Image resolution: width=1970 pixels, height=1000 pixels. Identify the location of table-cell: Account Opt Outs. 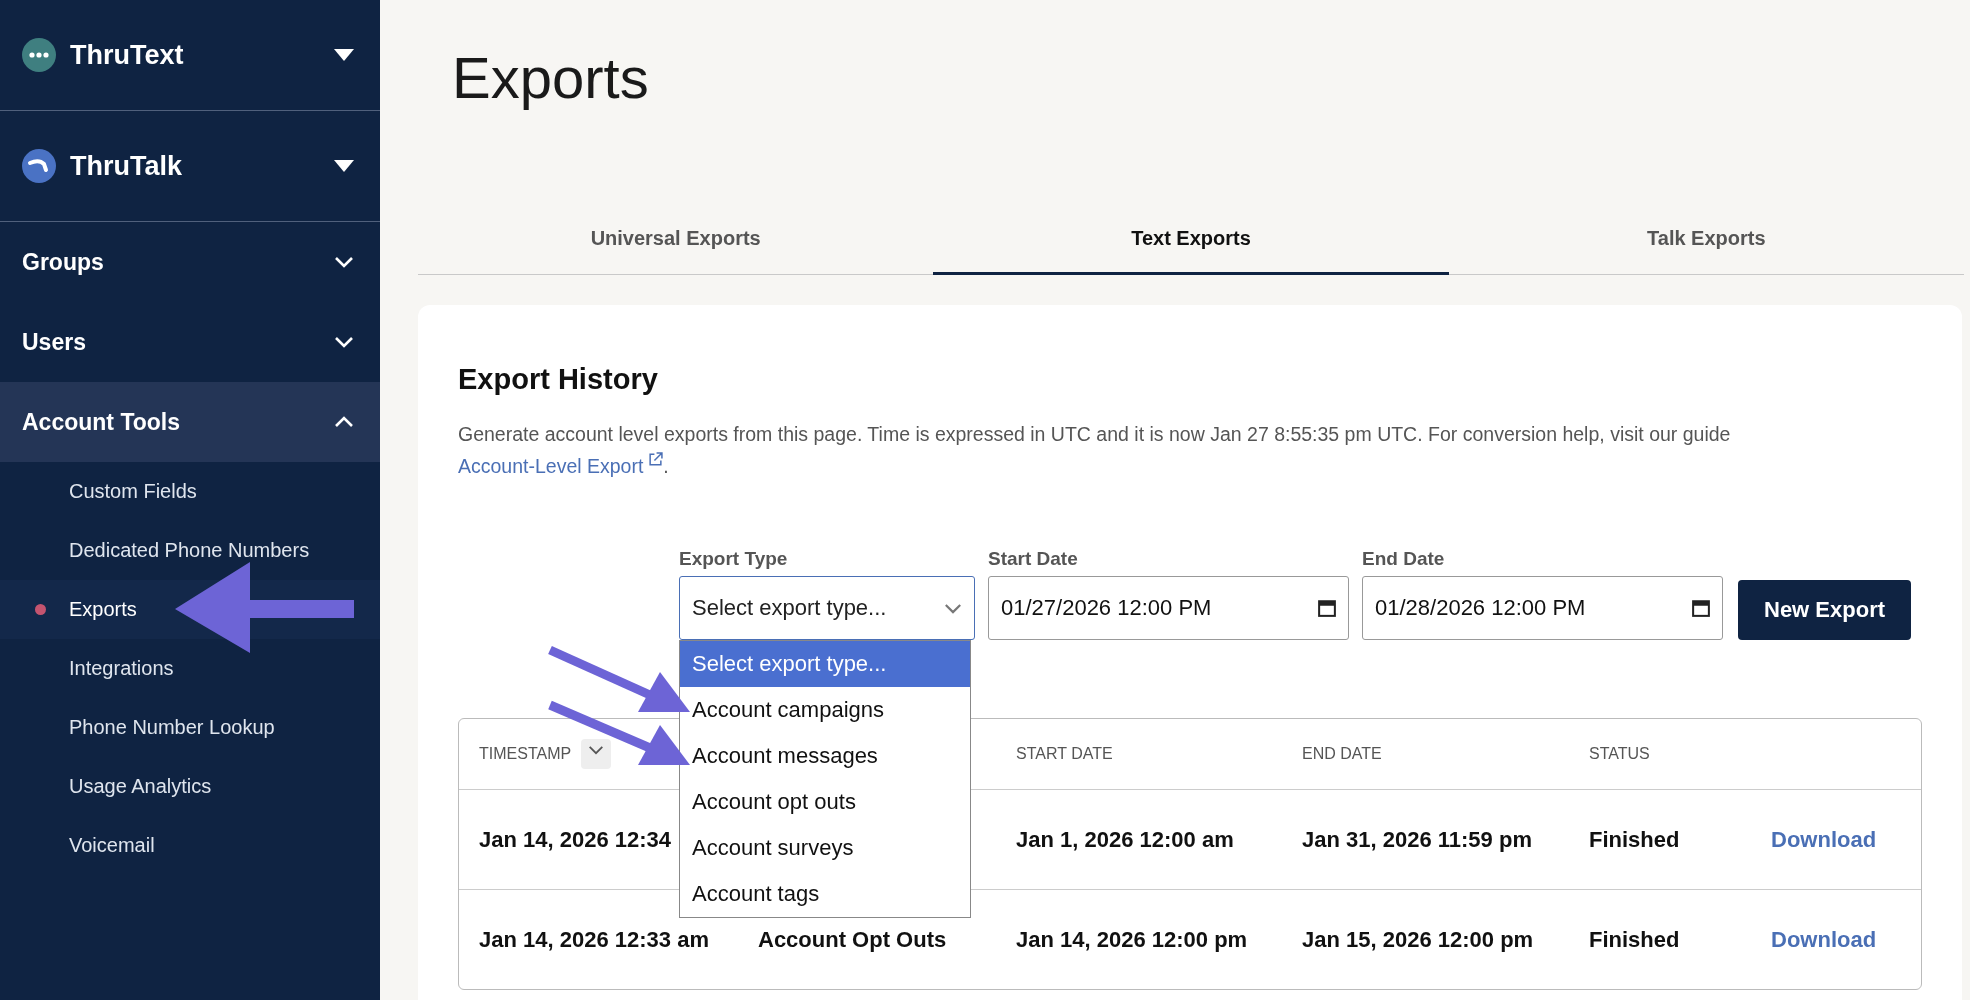
(852, 939).